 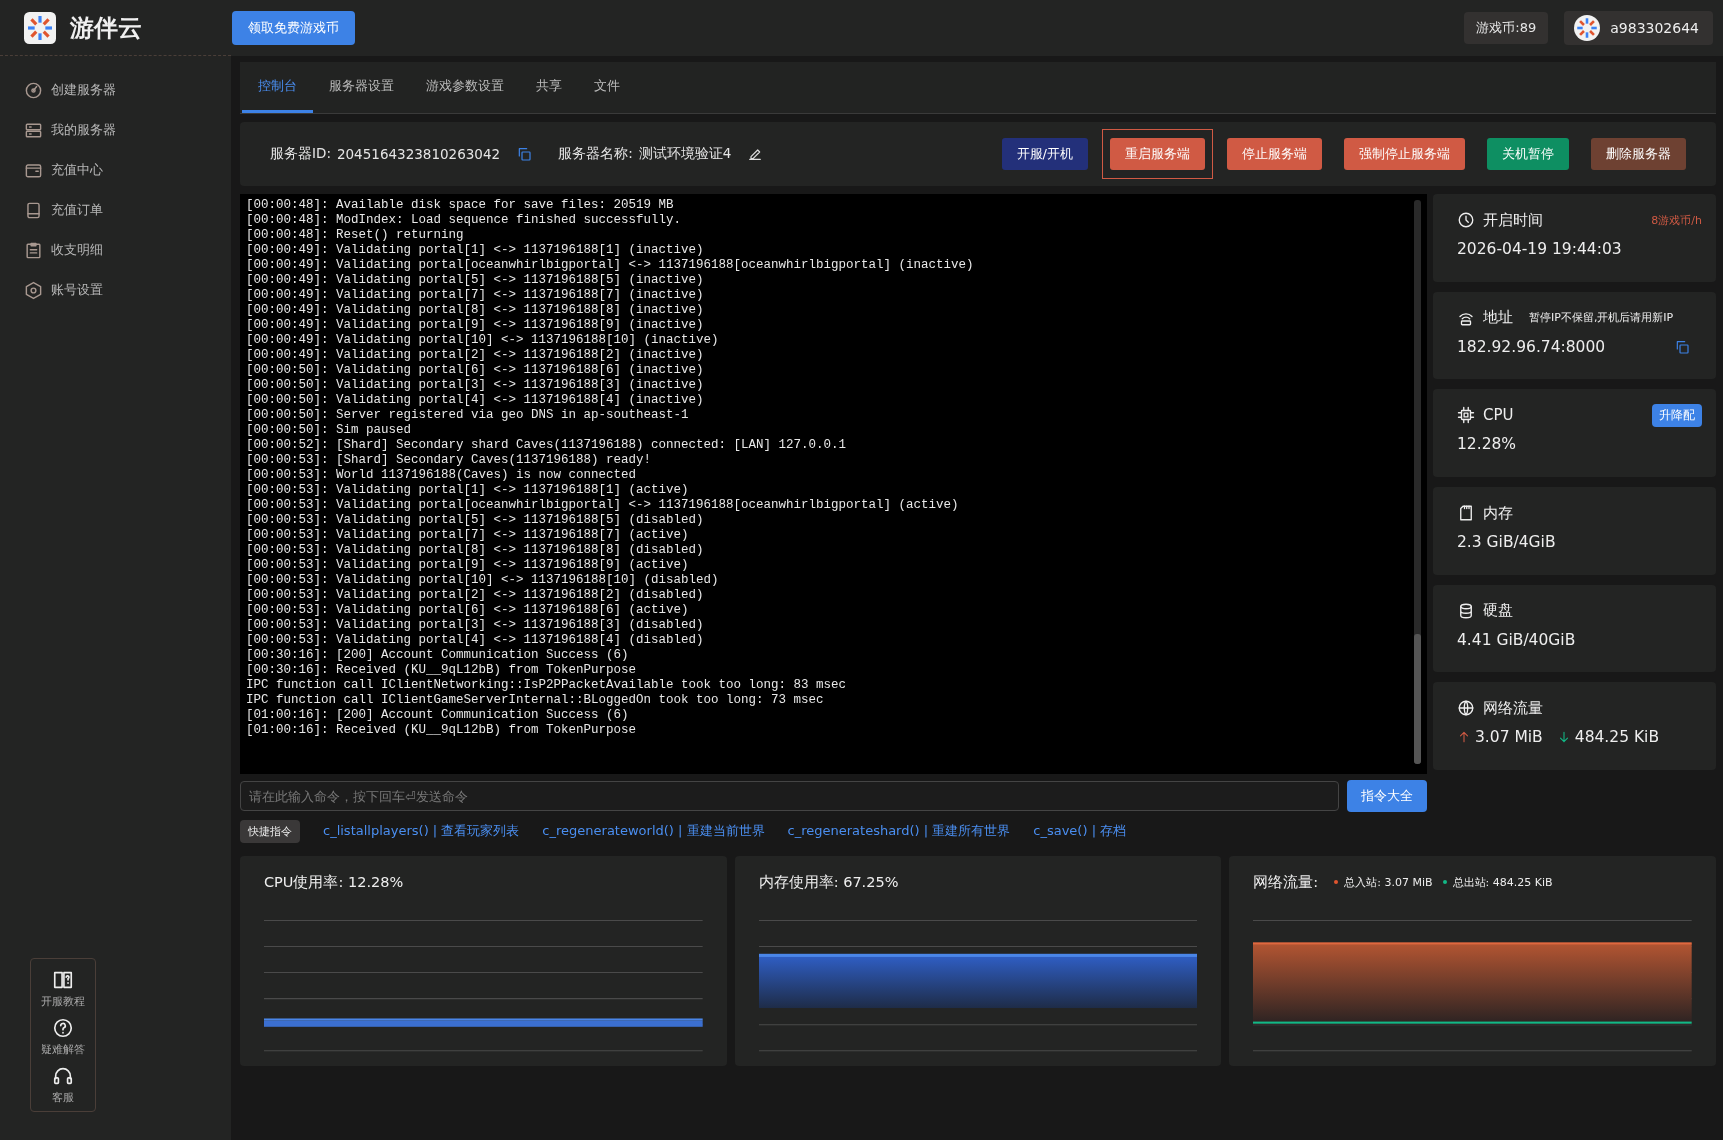 What do you see at coordinates (33, 250) in the screenshot?
I see `clipboard-icon` at bounding box center [33, 250].